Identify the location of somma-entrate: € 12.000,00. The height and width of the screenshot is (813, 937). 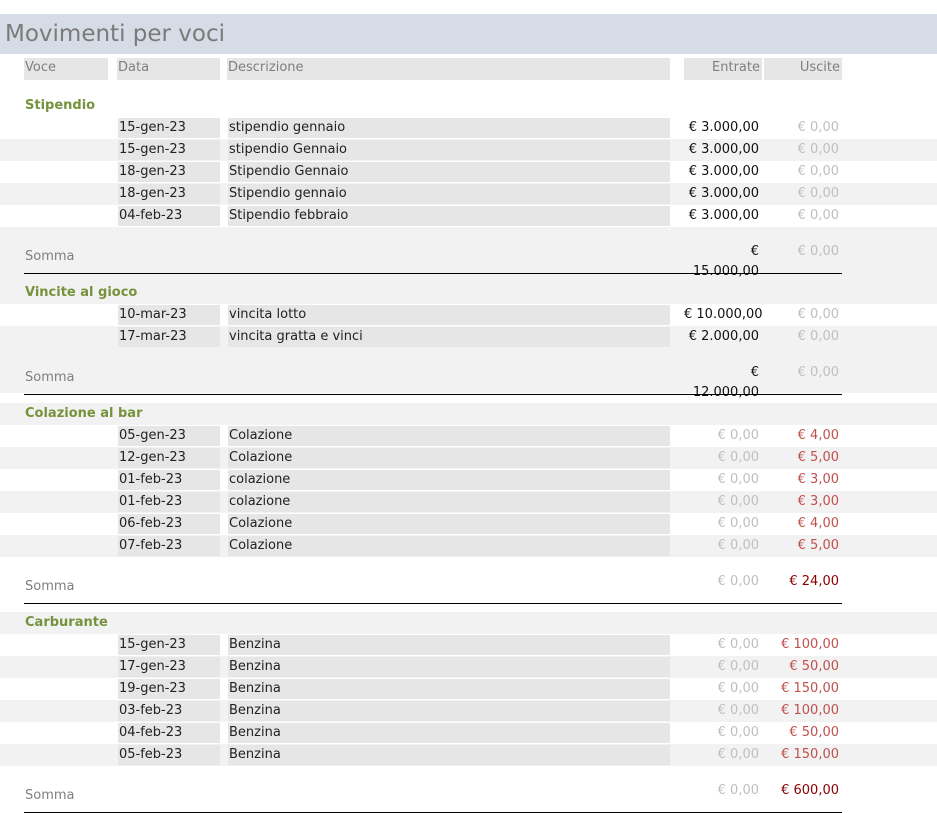
(725, 382).